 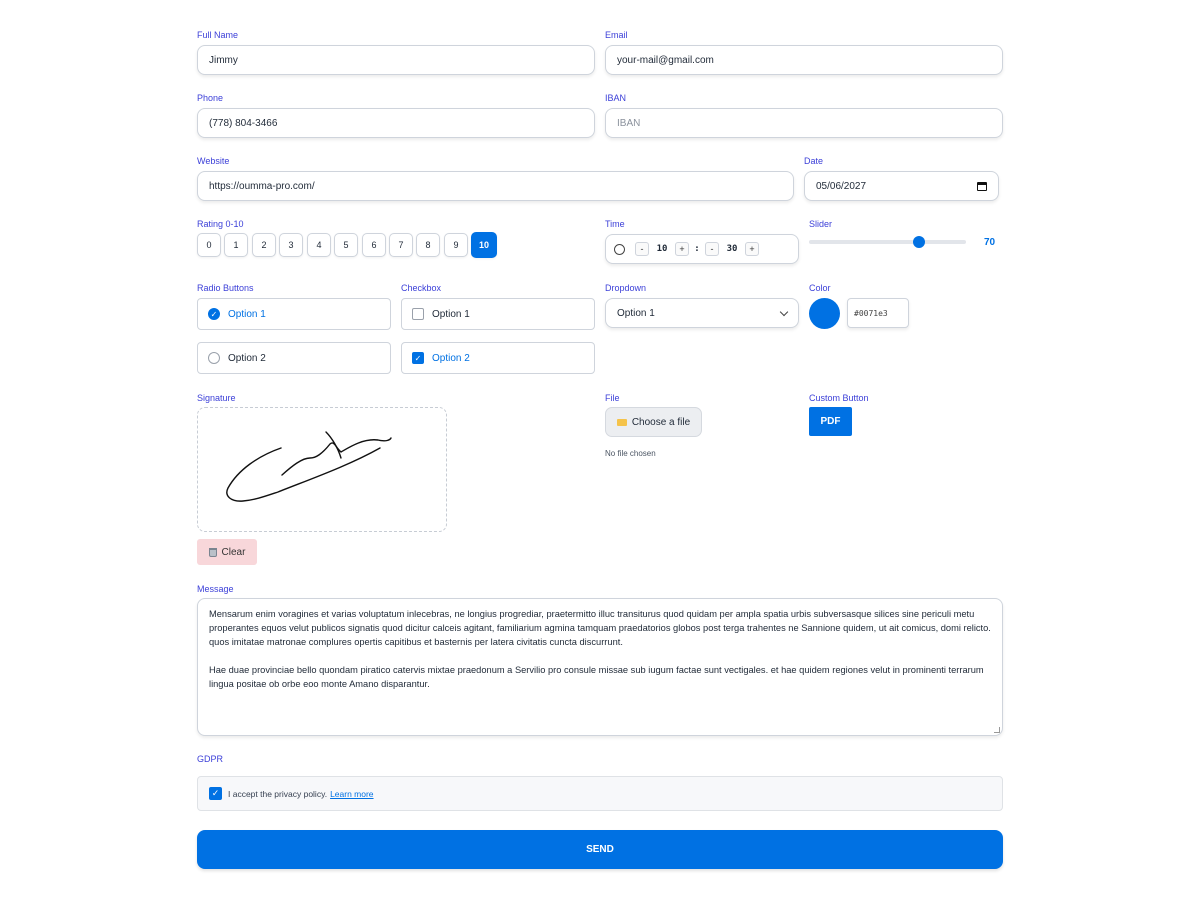 I want to click on slider-label: Slider, so click(x=821, y=224).